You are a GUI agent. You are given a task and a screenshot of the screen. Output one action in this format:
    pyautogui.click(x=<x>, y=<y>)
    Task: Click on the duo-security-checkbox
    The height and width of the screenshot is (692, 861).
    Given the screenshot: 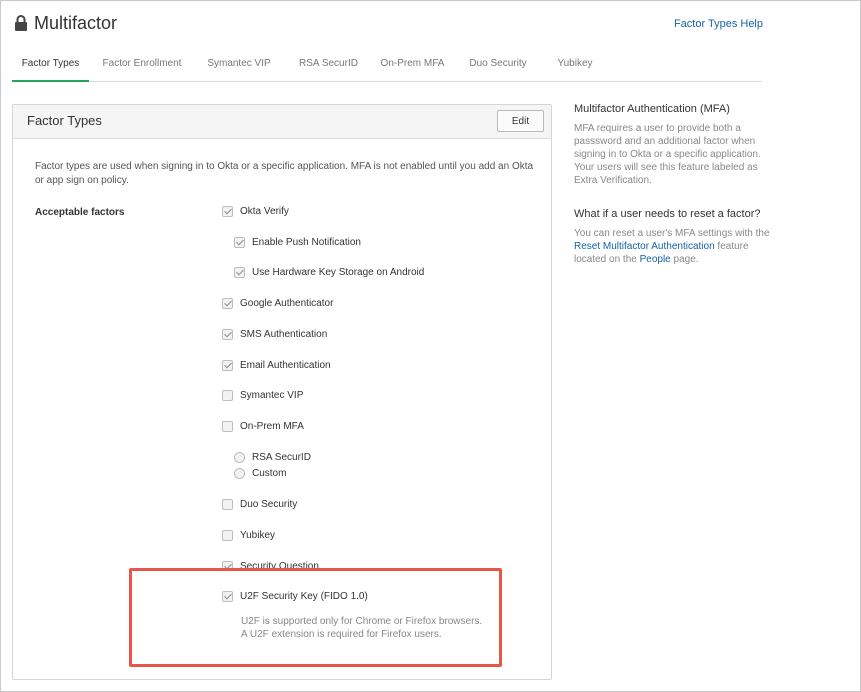 What is the action you would take?
    pyautogui.click(x=227, y=504)
    